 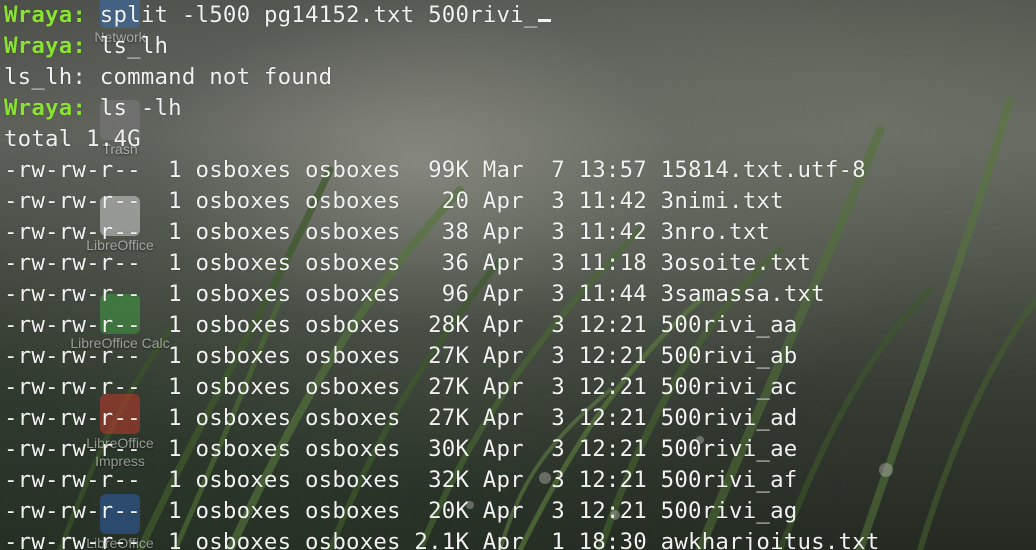 What do you see at coordinates (520, 77) in the screenshot?
I see `terminal-line: ls_lh: command not found` at bounding box center [520, 77].